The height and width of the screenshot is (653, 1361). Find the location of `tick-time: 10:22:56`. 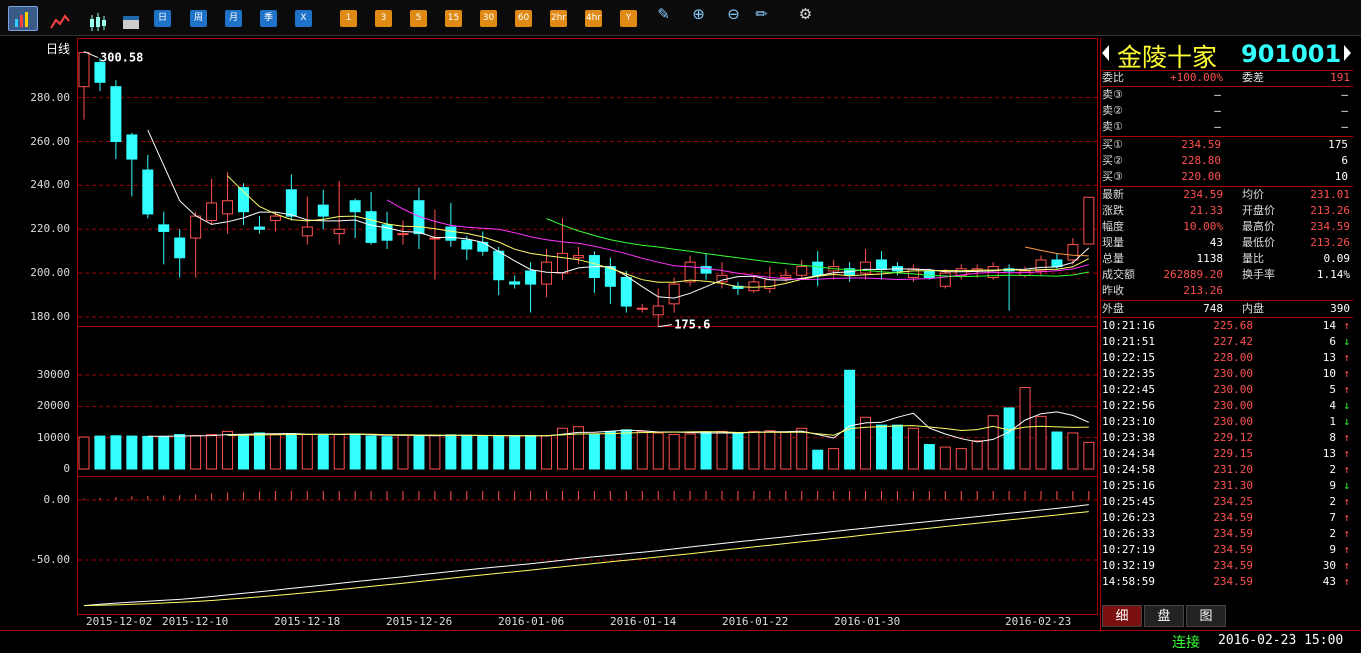

tick-time: 10:22:56 is located at coordinates (1128, 405).